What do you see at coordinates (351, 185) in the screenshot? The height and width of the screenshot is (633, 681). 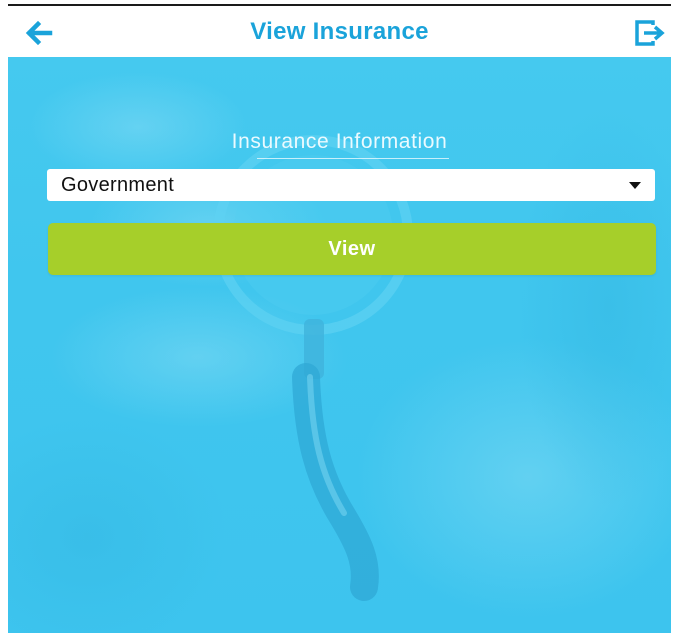 I see `insurance-type-select: Government` at bounding box center [351, 185].